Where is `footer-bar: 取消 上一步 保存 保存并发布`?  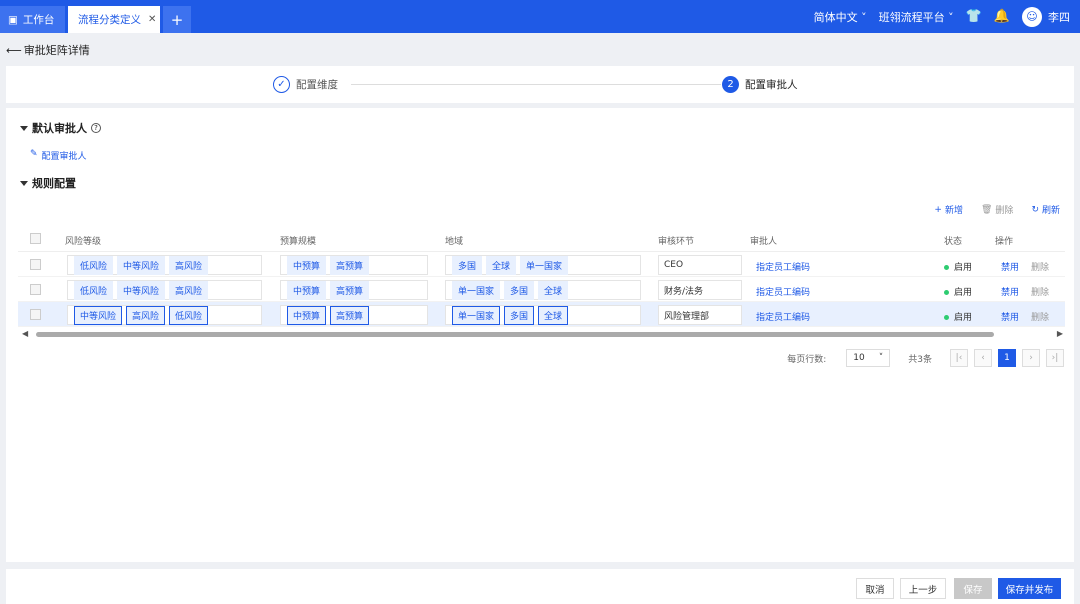
footer-bar: 取消 上一步 保存 保存并发布 is located at coordinates (540, 586).